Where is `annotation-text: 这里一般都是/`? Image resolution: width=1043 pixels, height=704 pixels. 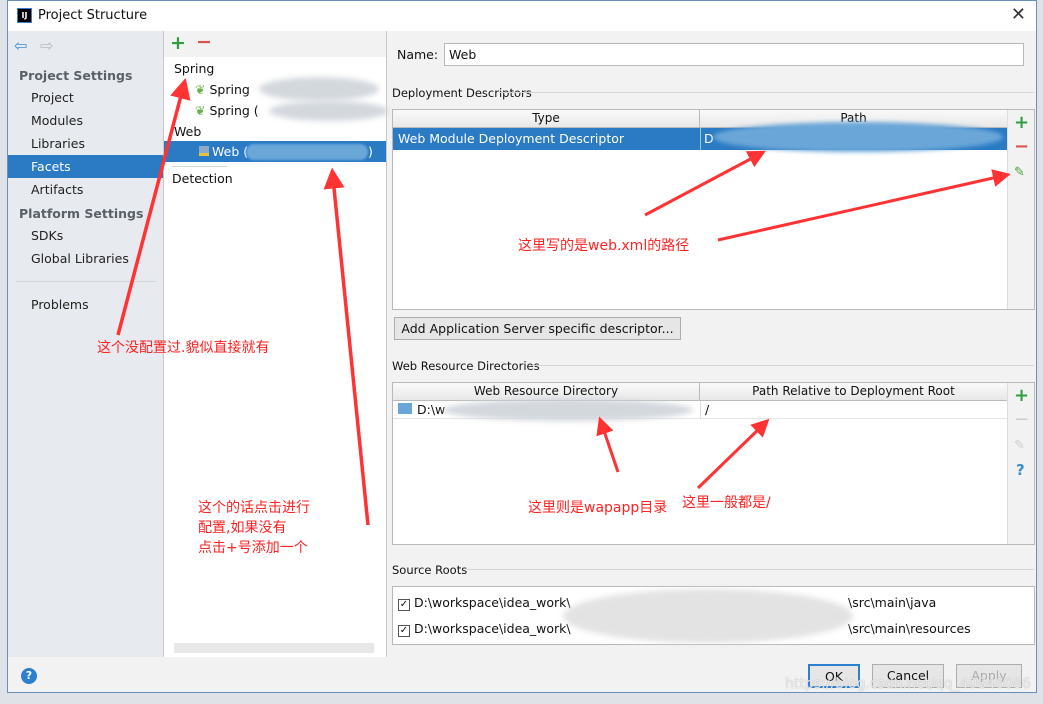 annotation-text: 这里一般都是/ is located at coordinates (726, 503).